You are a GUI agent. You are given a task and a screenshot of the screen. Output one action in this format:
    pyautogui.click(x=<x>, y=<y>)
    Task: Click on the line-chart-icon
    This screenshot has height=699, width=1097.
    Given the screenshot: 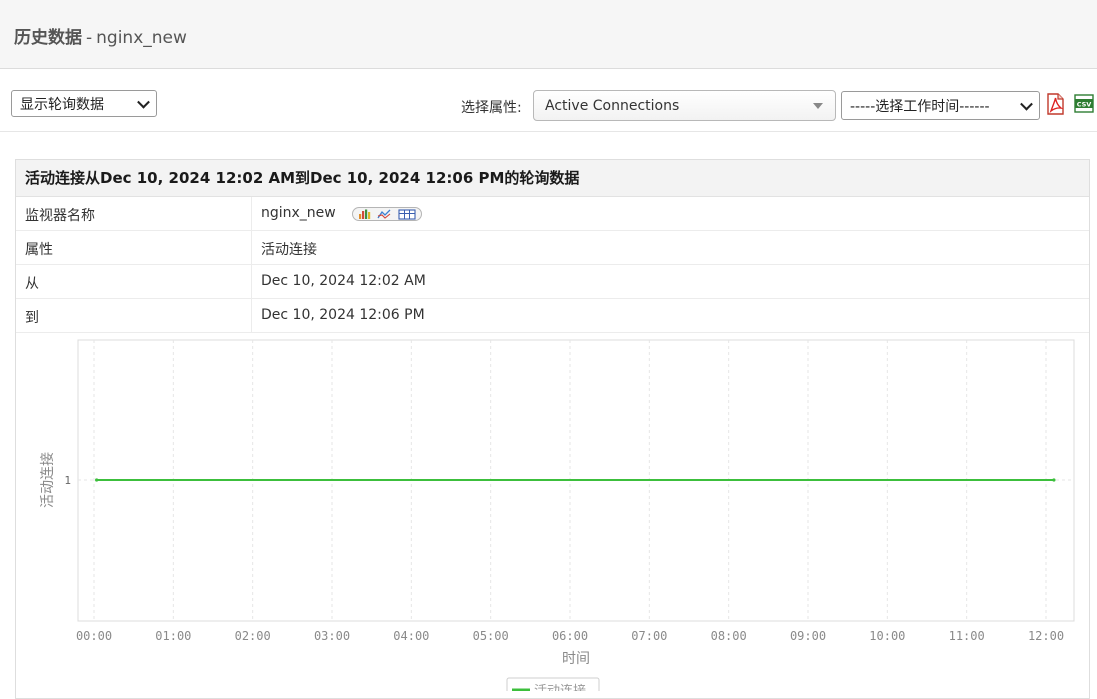 What is the action you would take?
    pyautogui.click(x=384, y=214)
    